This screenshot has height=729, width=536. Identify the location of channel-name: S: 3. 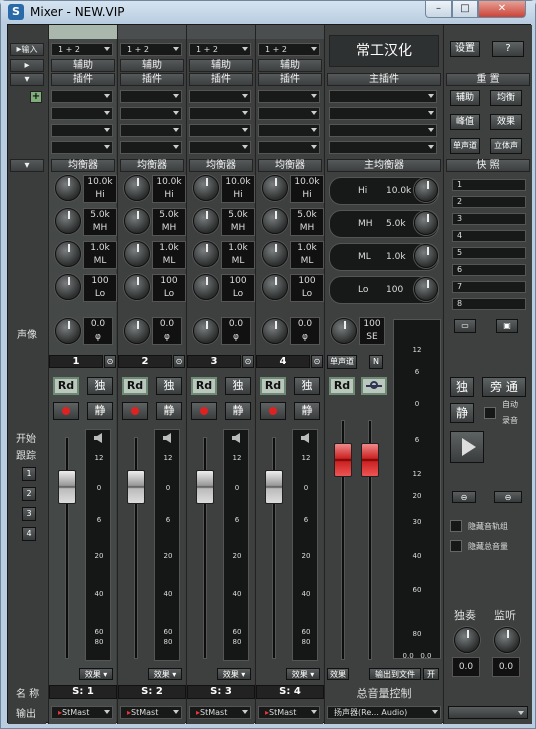
(221, 692).